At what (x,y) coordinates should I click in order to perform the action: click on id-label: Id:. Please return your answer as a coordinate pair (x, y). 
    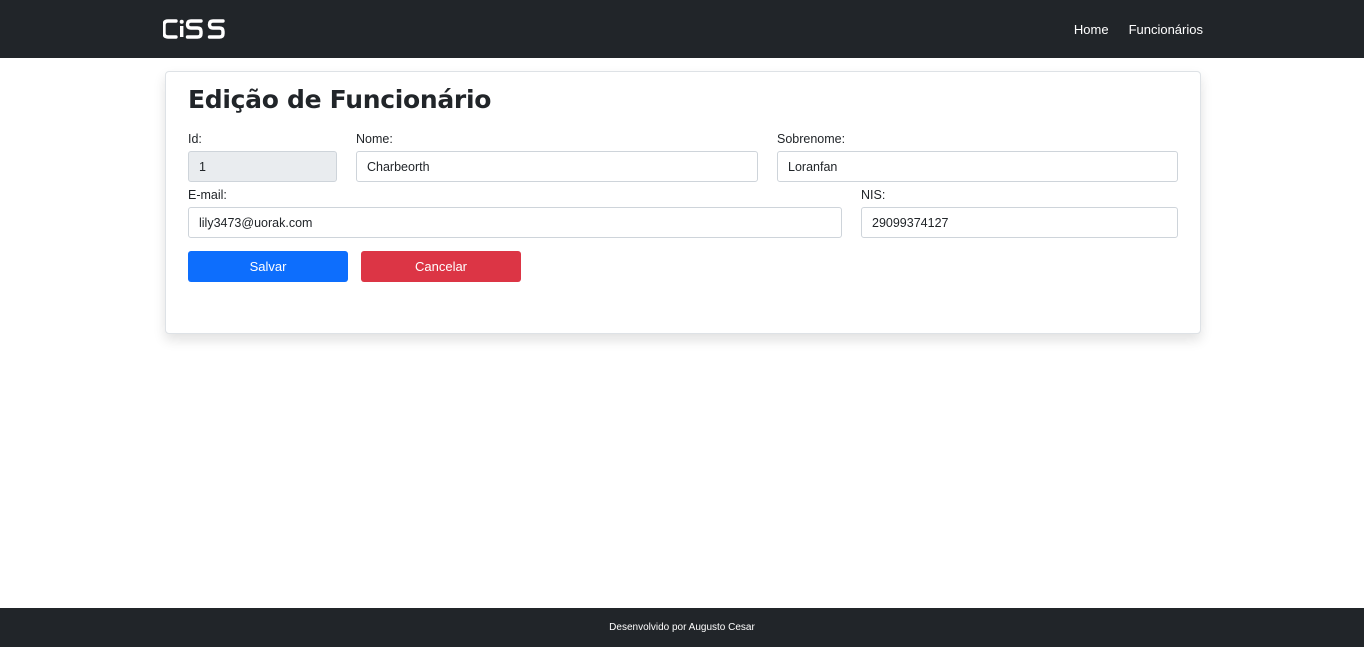
    Looking at the image, I should click on (195, 139).